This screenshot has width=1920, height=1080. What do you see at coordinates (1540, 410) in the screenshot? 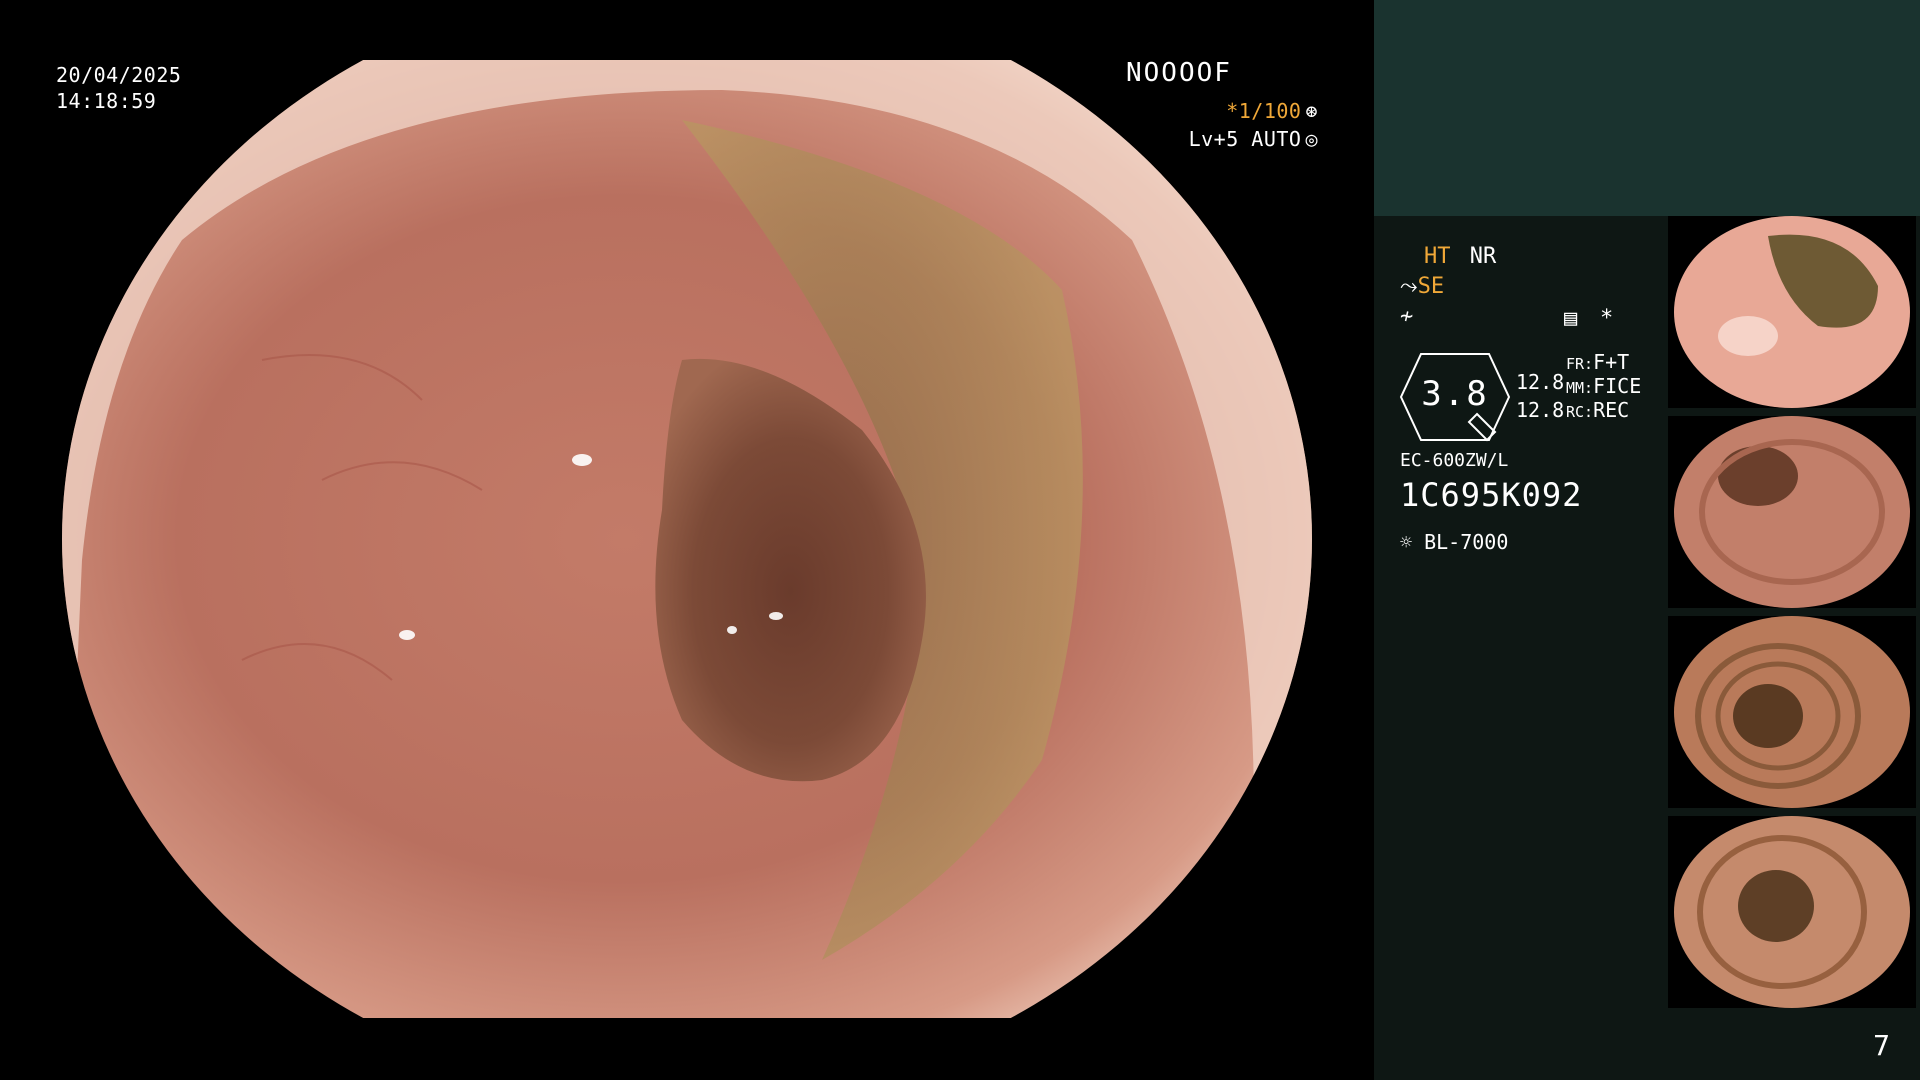
I see `value-2: 12.8` at bounding box center [1540, 410].